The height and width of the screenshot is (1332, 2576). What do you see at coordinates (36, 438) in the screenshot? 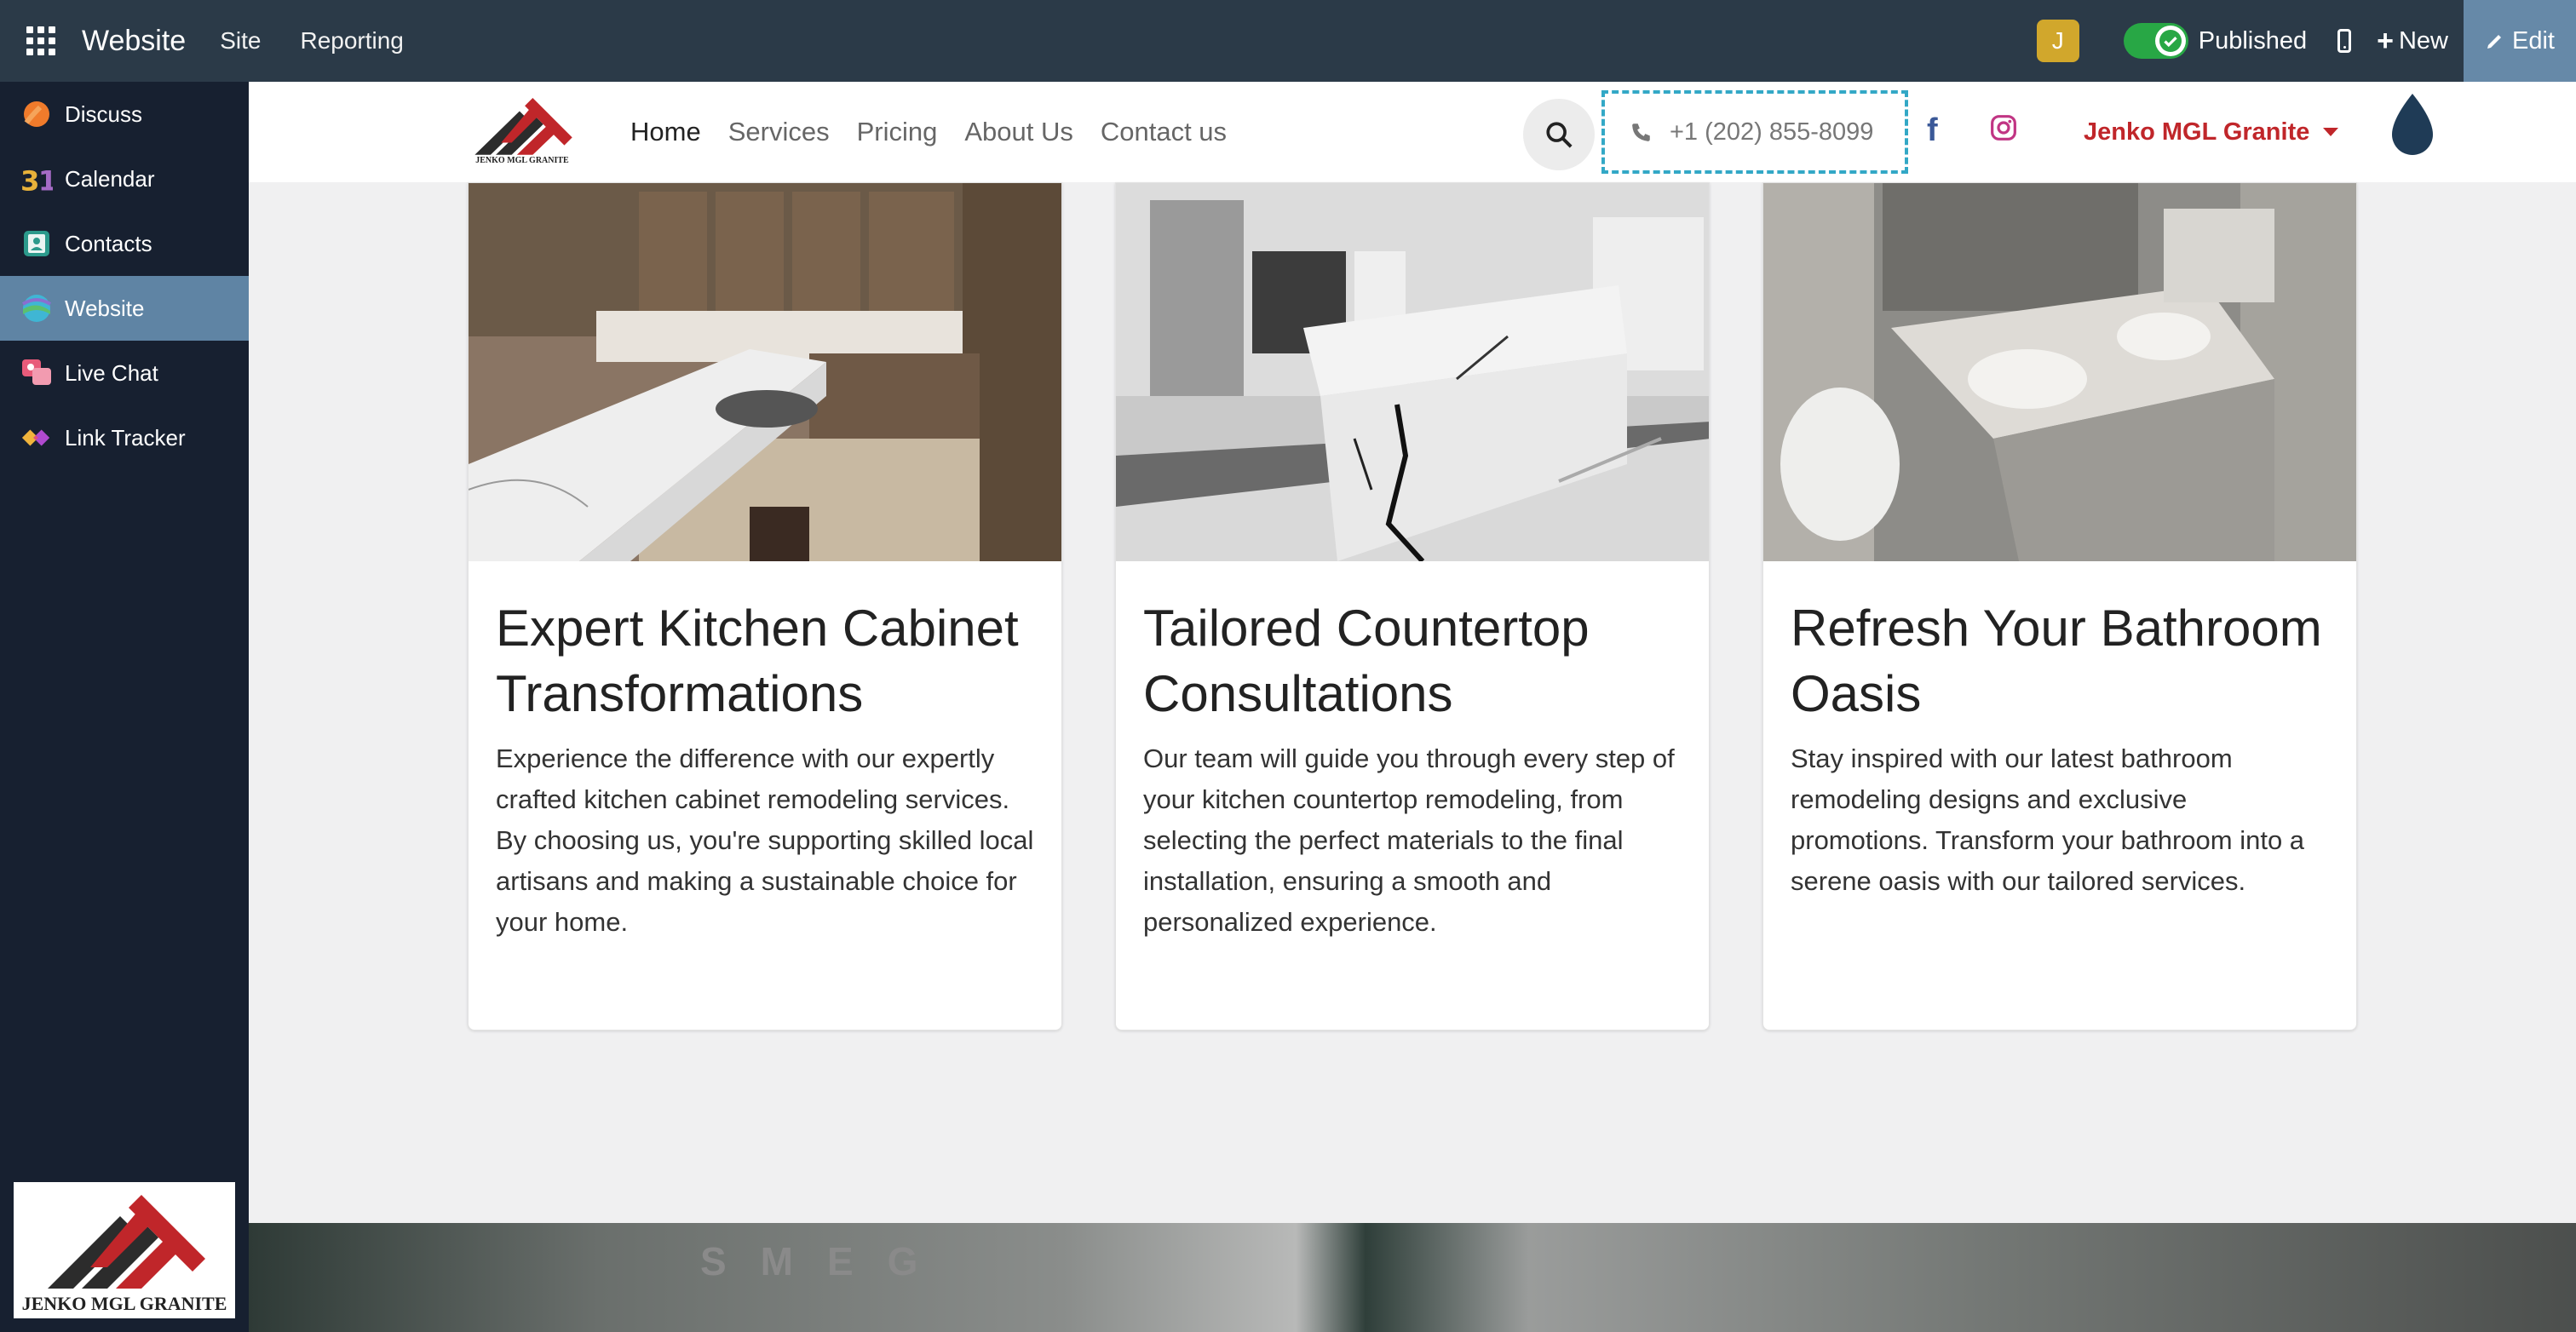
I see `link-tracker-icon` at bounding box center [36, 438].